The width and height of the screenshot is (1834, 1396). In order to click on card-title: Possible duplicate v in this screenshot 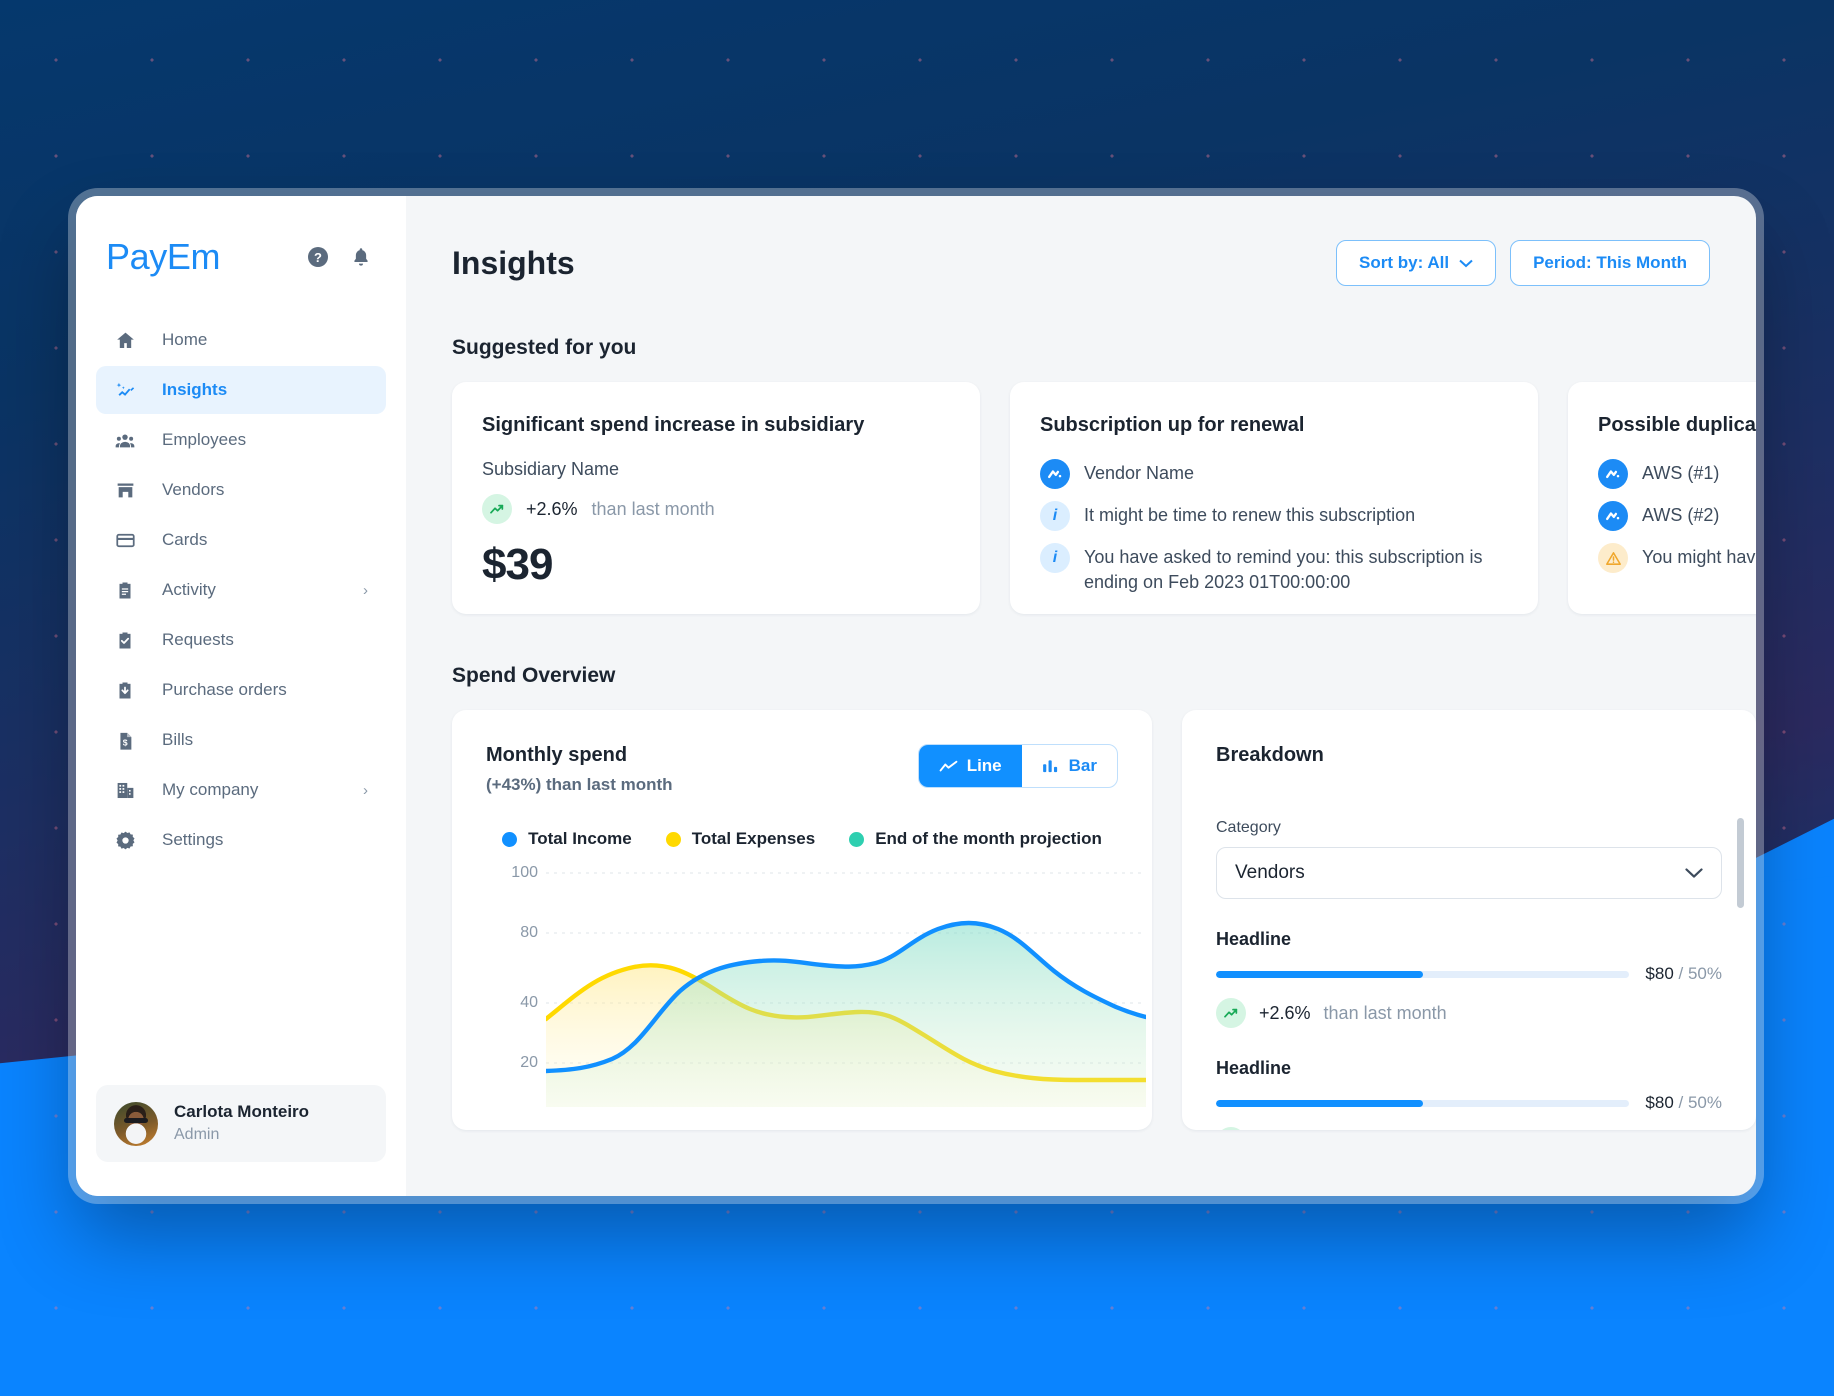, I will do `click(1677, 425)`.